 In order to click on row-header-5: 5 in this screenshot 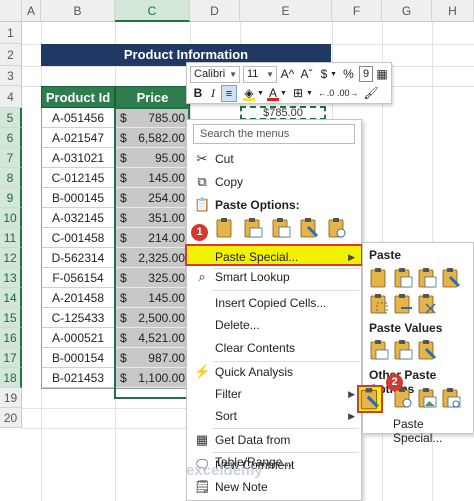, I will do `click(11, 118)`.